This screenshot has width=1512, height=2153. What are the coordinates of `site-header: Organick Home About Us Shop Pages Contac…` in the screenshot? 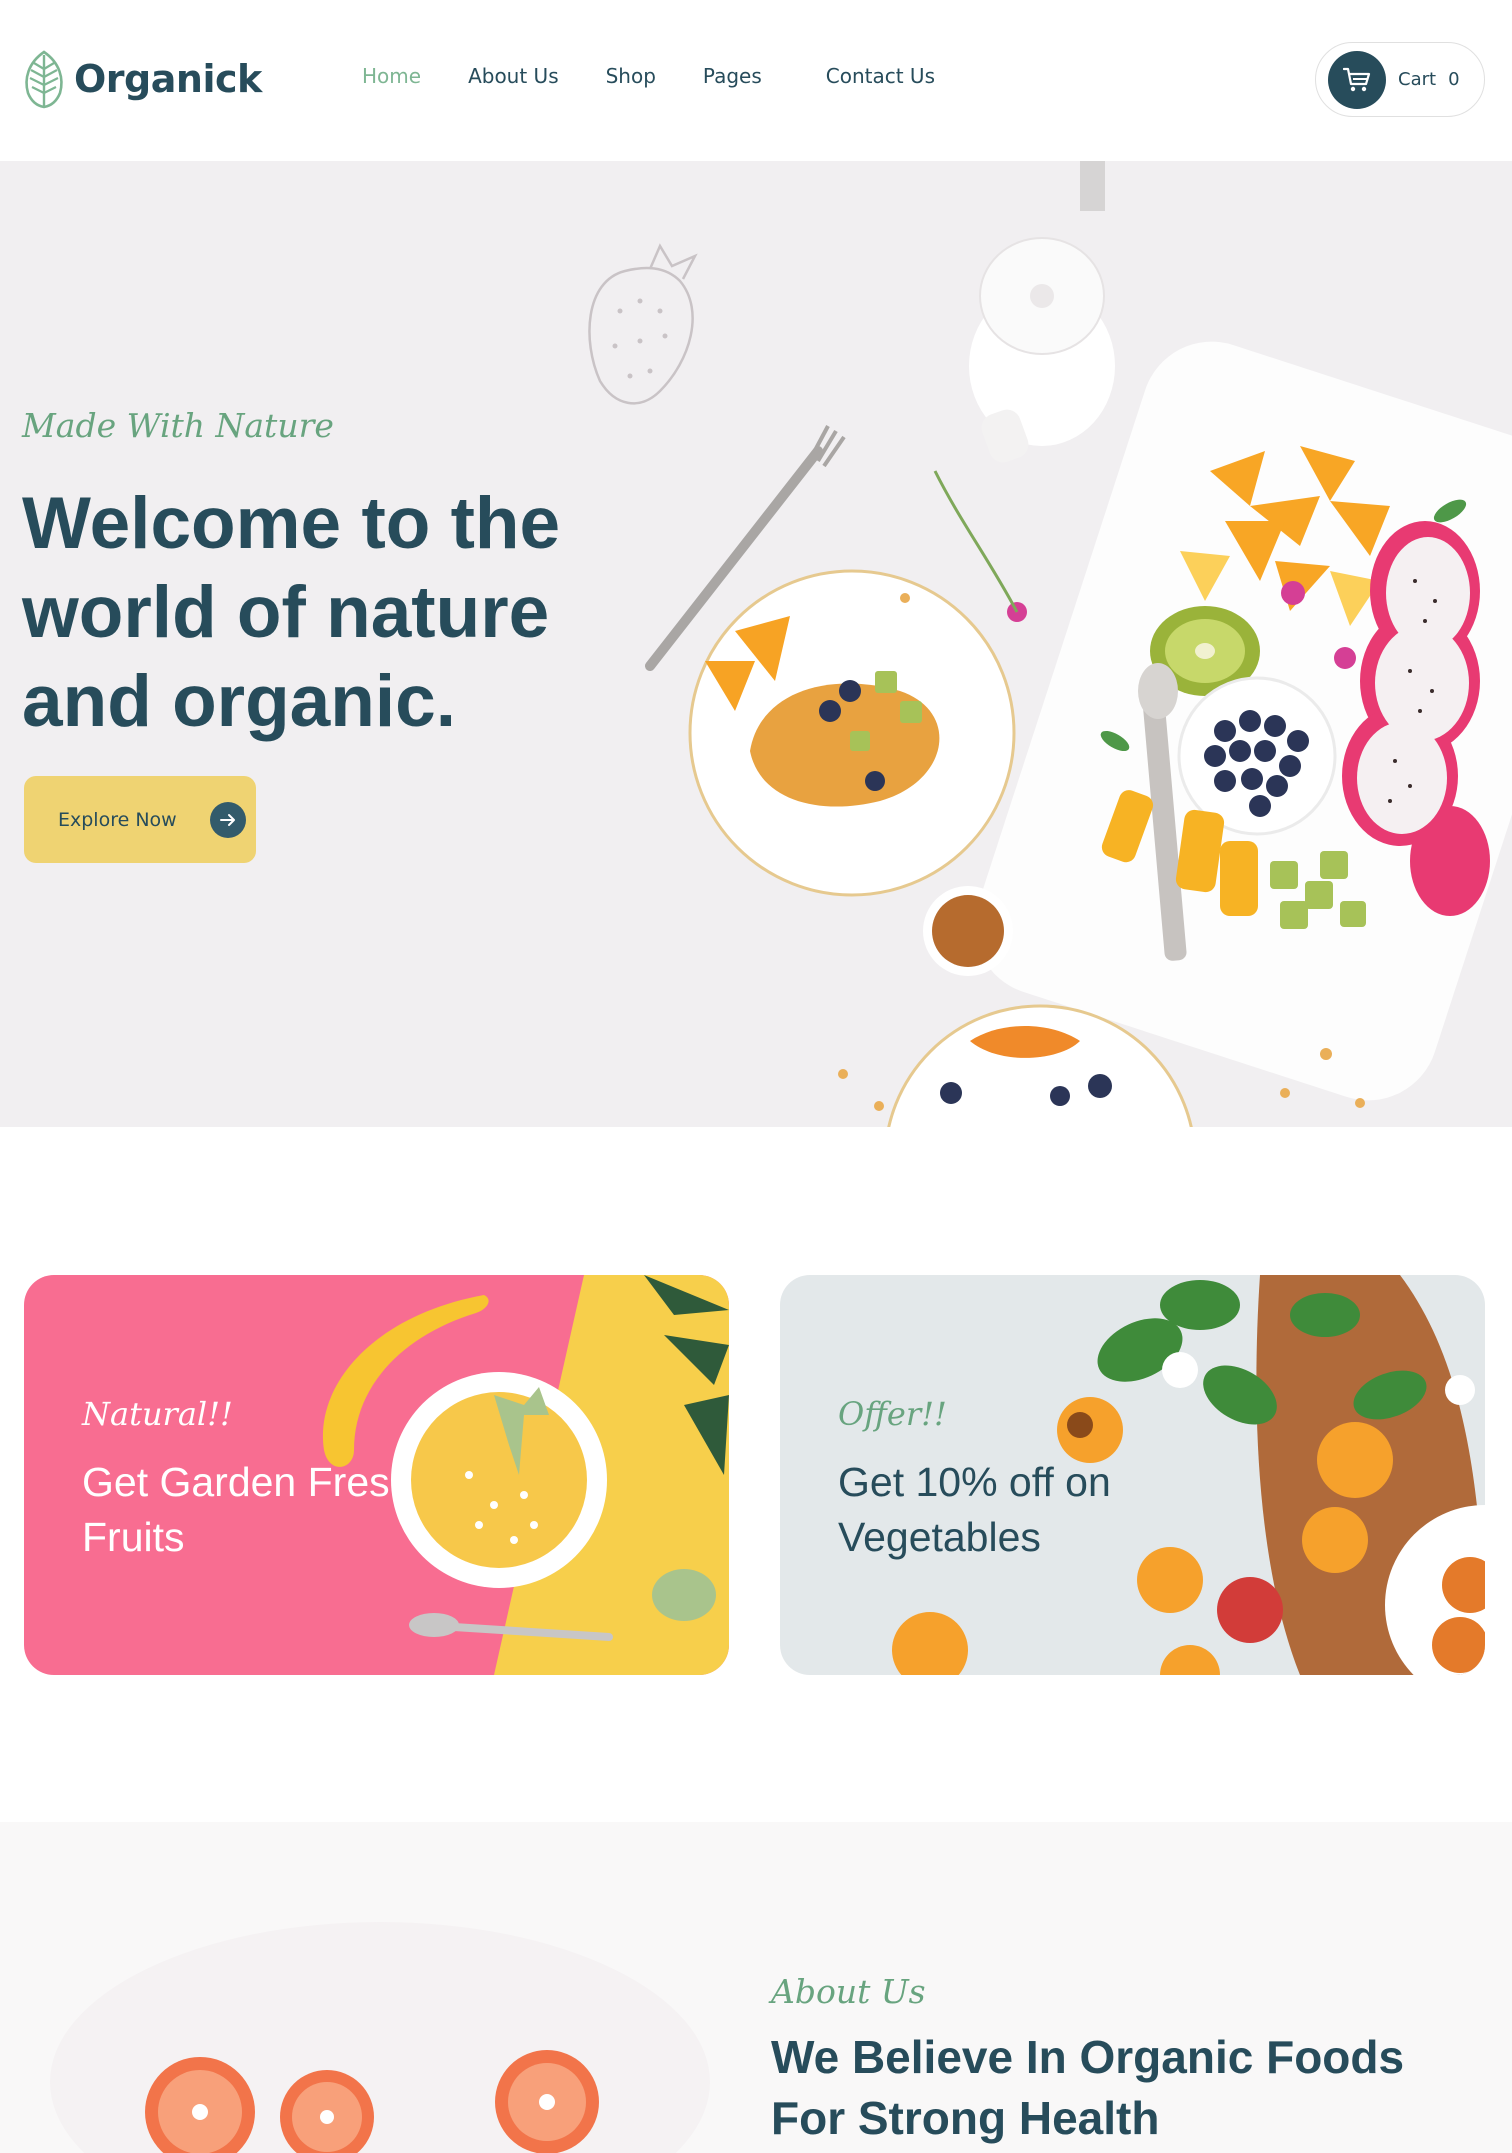 It's located at (756, 80).